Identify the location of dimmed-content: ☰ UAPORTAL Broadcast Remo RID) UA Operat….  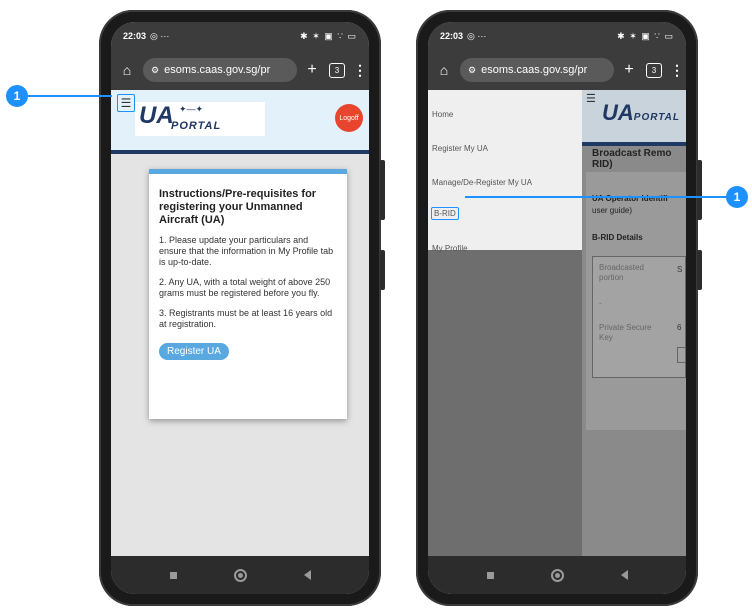
(634, 323).